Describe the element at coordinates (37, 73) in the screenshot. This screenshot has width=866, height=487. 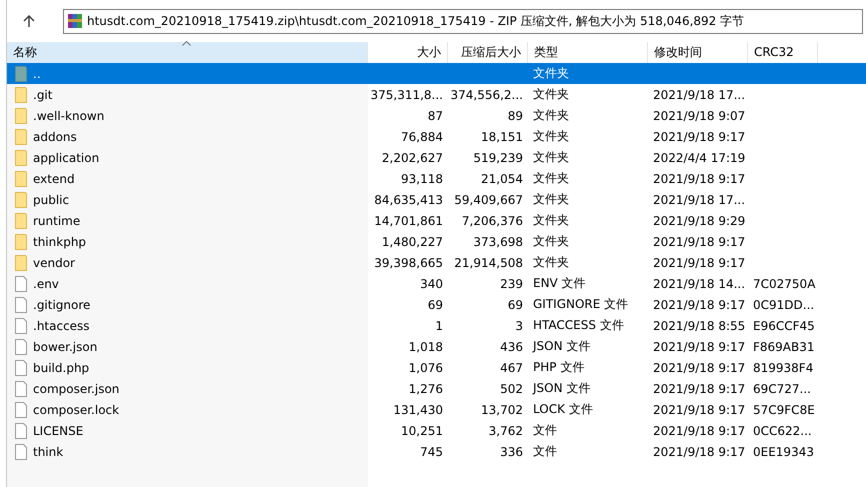
I see `file-name: ..` at that location.